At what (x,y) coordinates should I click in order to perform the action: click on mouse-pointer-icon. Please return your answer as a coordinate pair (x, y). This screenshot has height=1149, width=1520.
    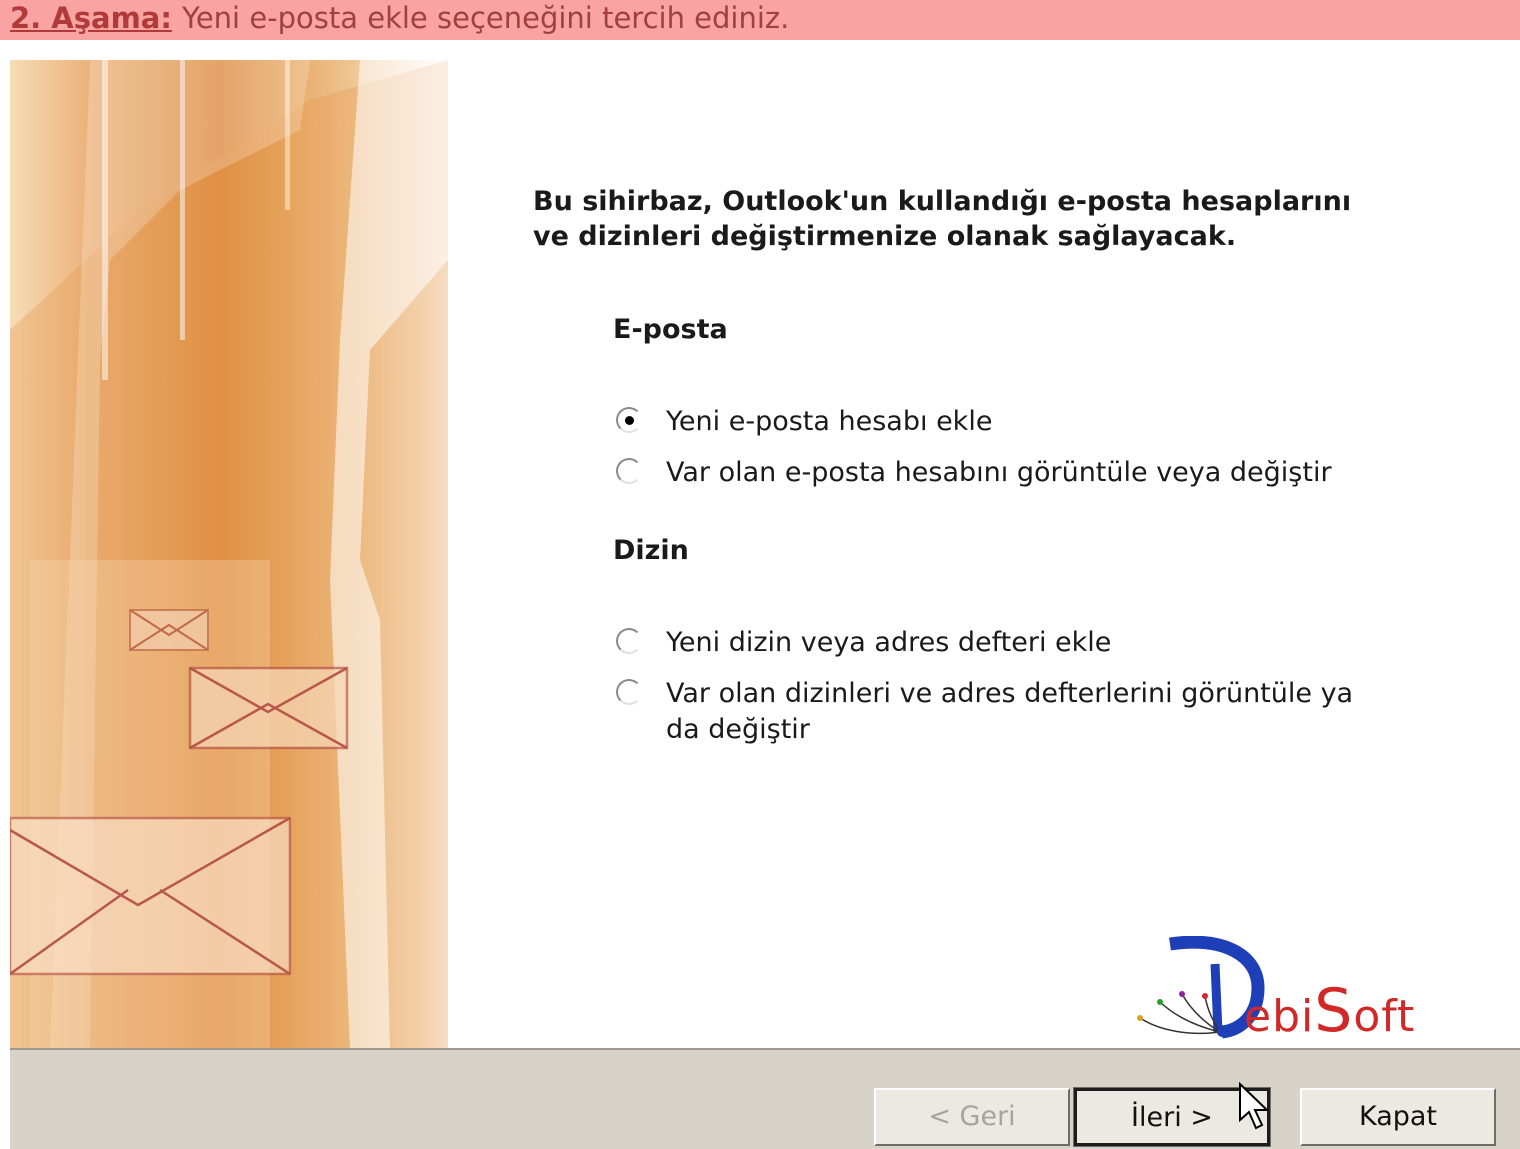
    Looking at the image, I should click on (1254, 1106).